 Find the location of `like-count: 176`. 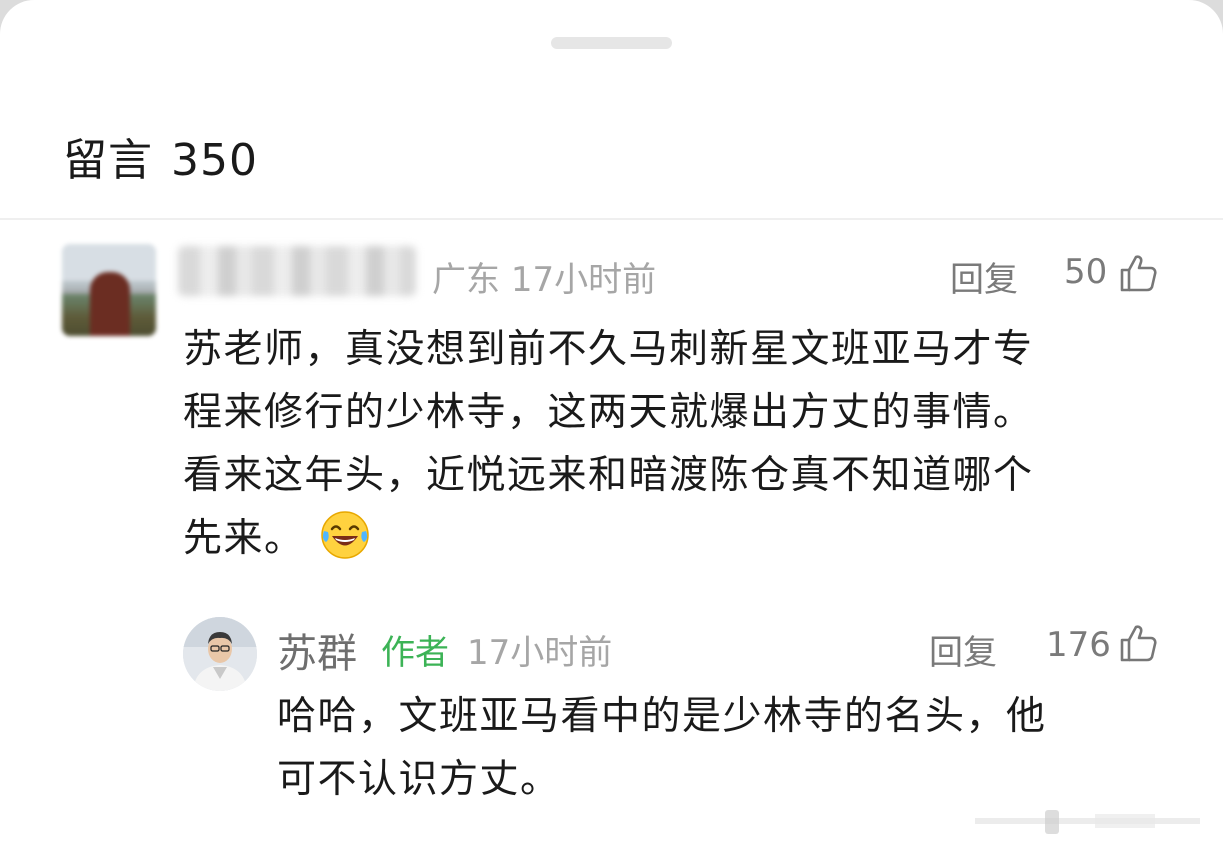

like-count: 176 is located at coordinates (1078, 645).